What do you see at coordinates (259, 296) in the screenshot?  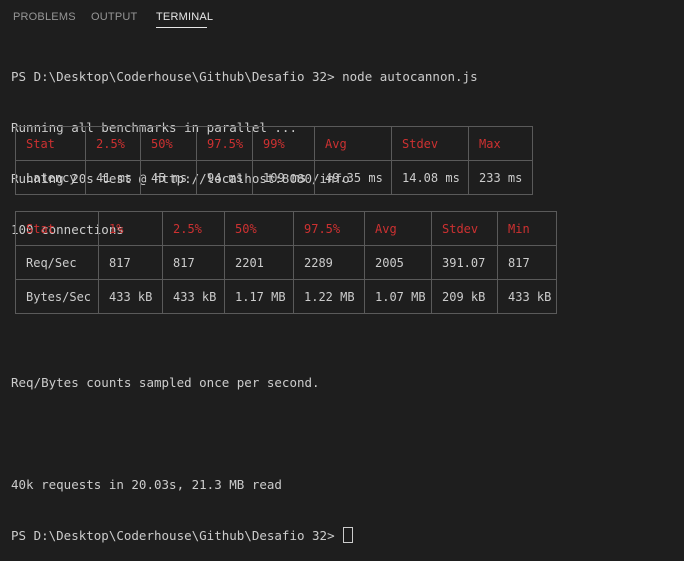 I see `table-cell: 1.17 MB` at bounding box center [259, 296].